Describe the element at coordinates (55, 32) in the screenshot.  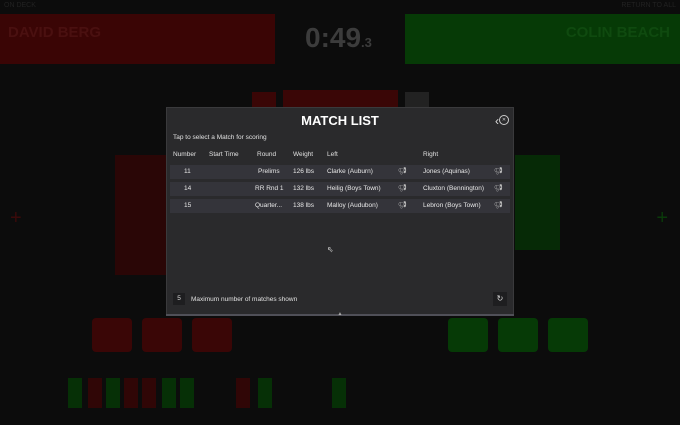
I see `left-wrestler-name: DAVID BERG` at that location.